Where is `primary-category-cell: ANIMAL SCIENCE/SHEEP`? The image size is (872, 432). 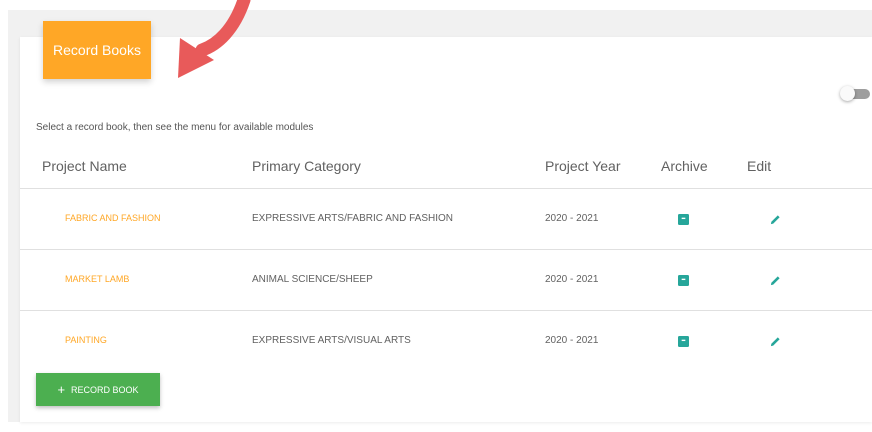 primary-category-cell: ANIMAL SCIENCE/SHEEP is located at coordinates (312, 279).